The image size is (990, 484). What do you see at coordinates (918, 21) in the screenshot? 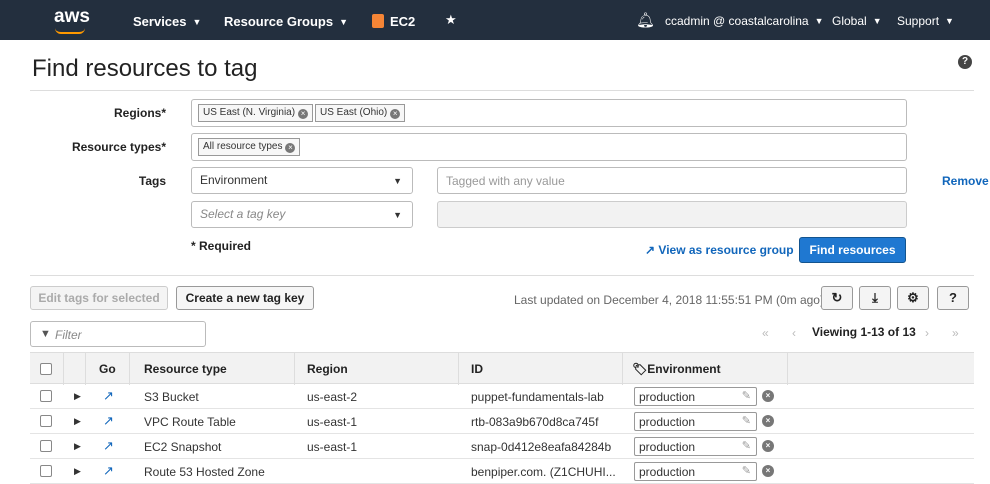
I see `support-label: Support` at bounding box center [918, 21].